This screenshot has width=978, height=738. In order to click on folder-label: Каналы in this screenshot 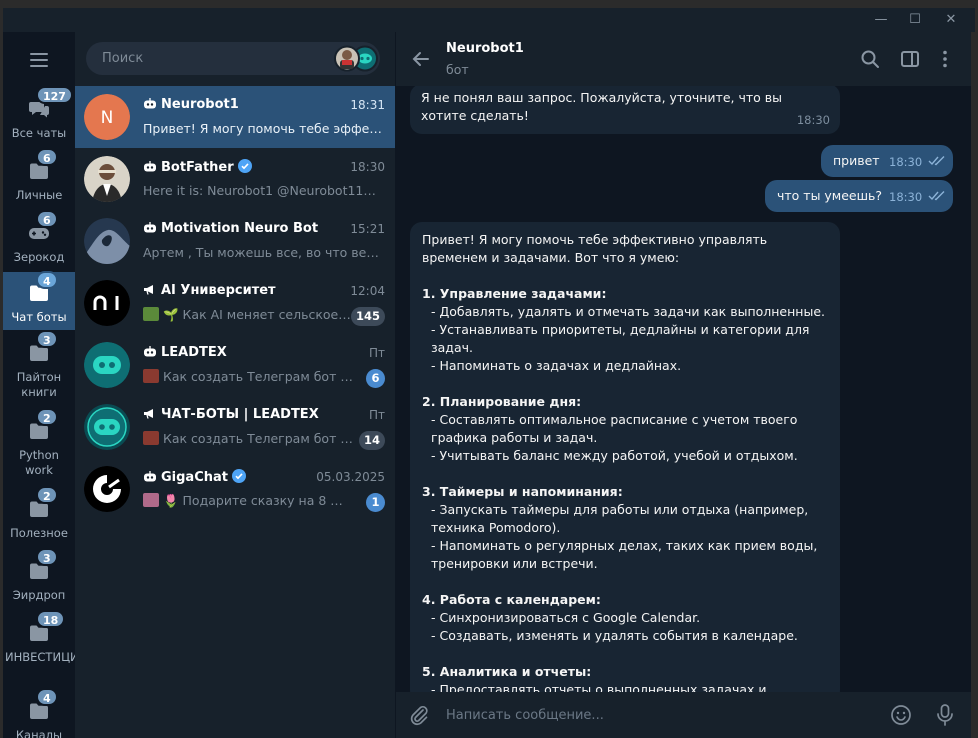, I will do `click(39, 733)`.